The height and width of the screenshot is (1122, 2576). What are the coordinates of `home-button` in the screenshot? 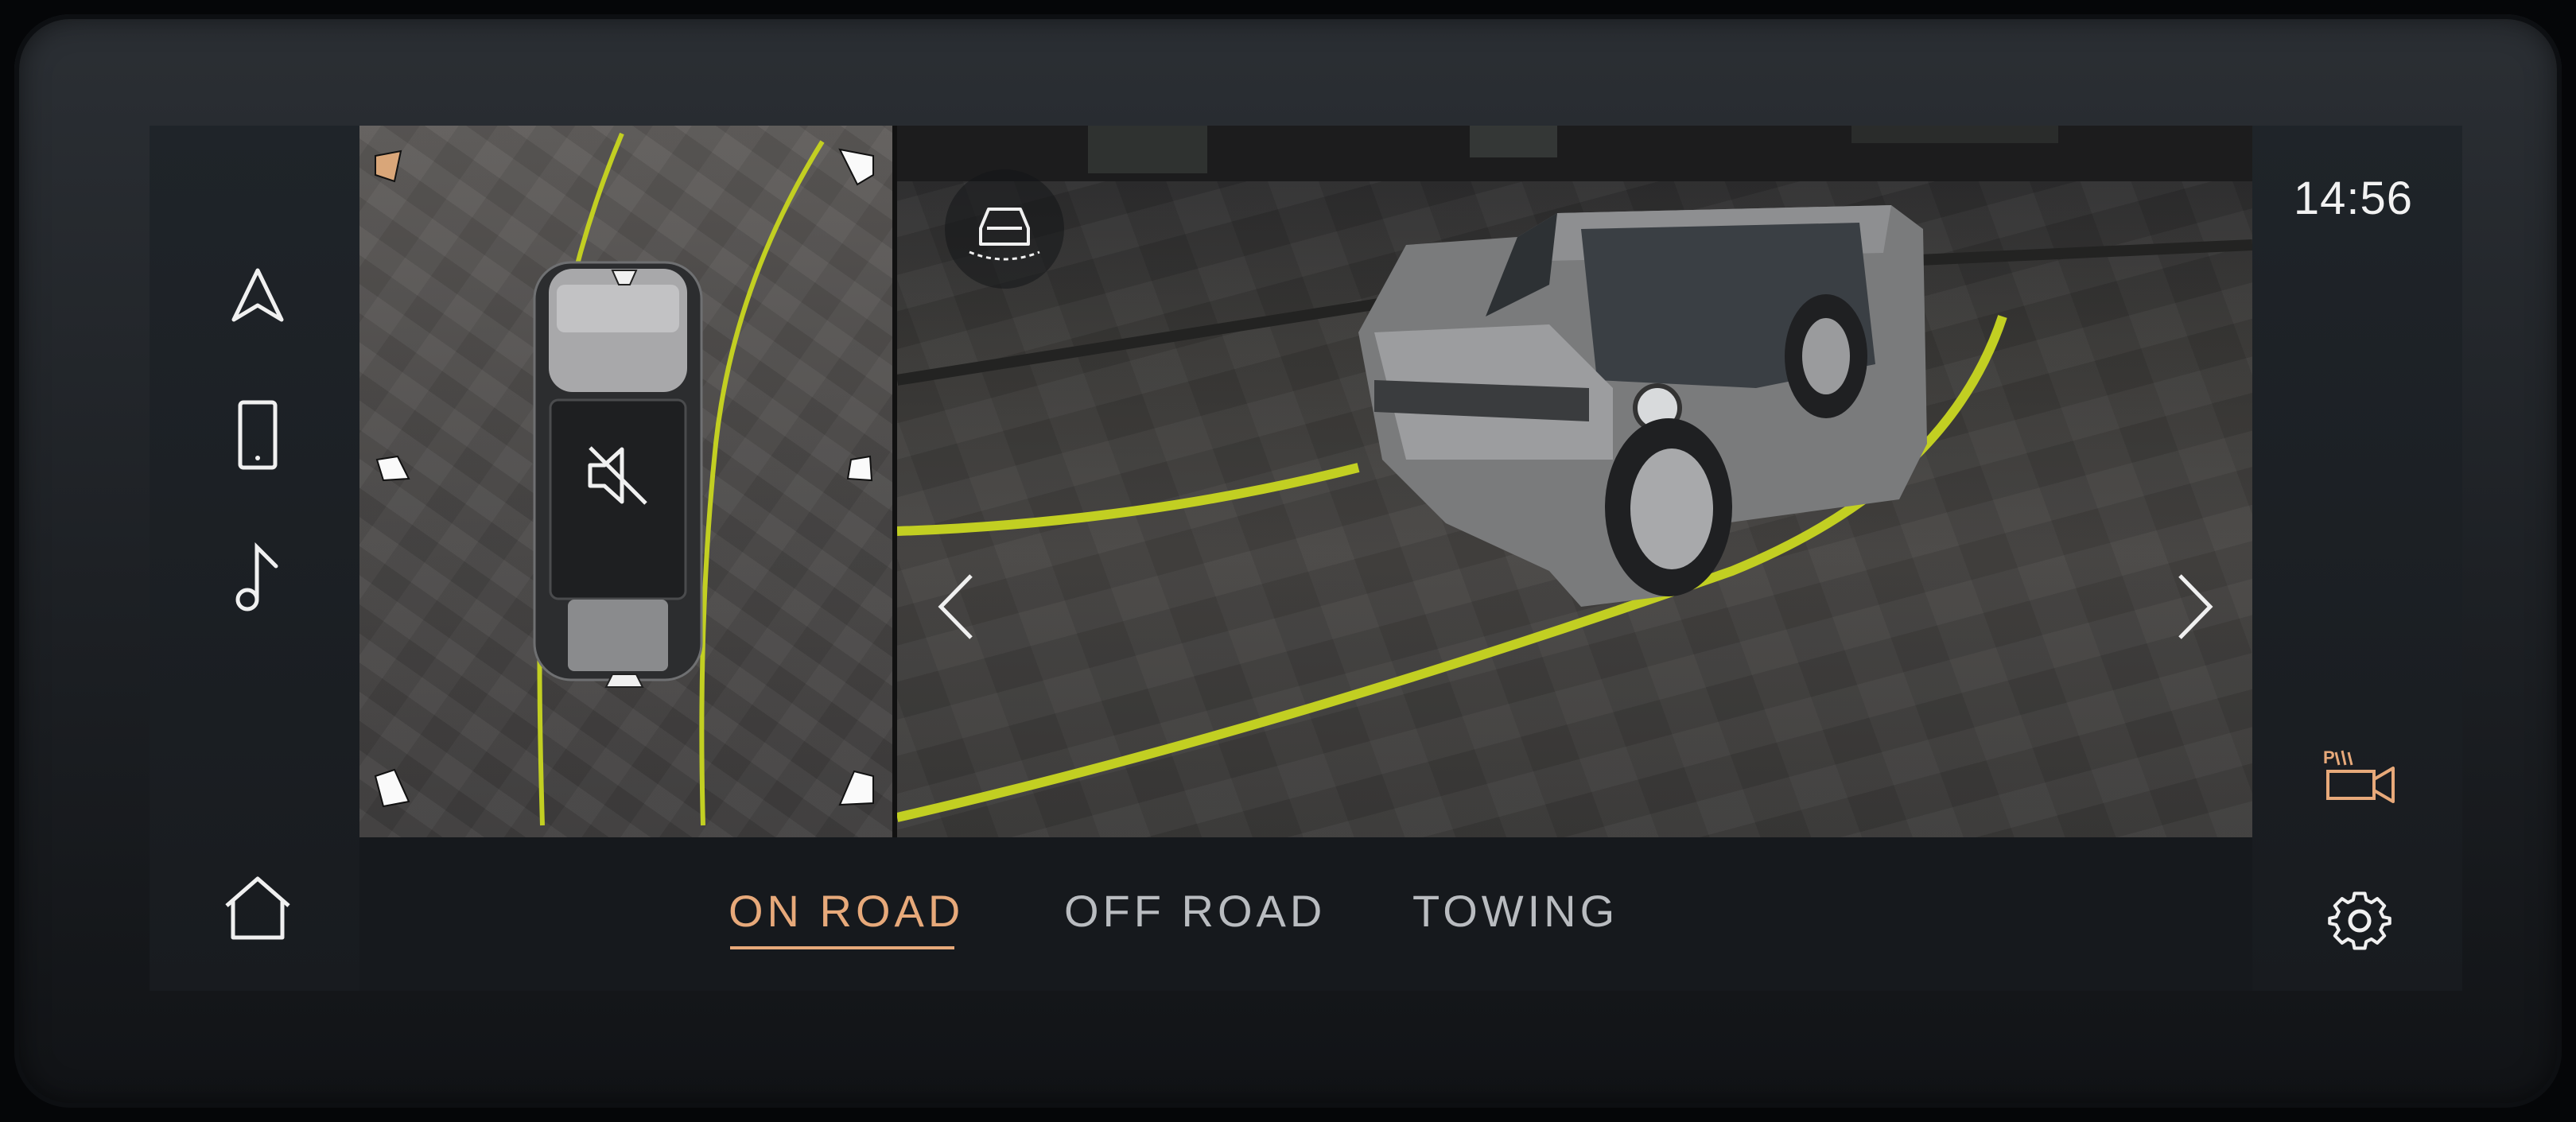 It's located at (258, 908).